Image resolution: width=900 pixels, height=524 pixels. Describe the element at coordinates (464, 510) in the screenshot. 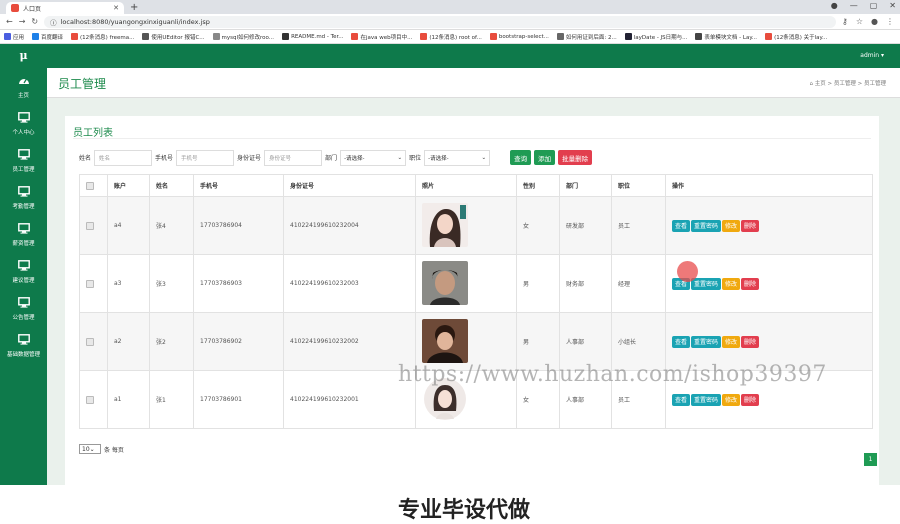

I see `promo-banner: 专业毕设代做` at that location.